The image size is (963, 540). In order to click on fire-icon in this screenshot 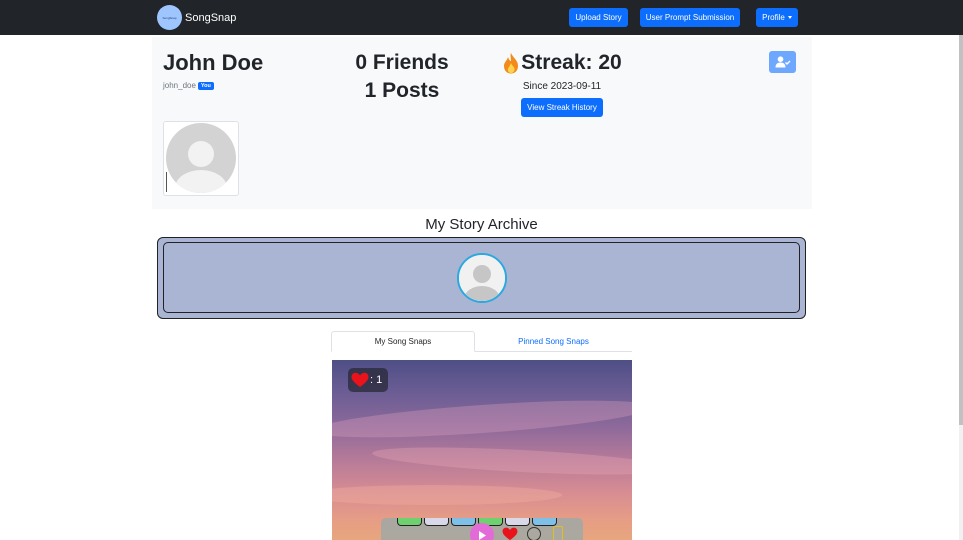, I will do `click(511, 63)`.